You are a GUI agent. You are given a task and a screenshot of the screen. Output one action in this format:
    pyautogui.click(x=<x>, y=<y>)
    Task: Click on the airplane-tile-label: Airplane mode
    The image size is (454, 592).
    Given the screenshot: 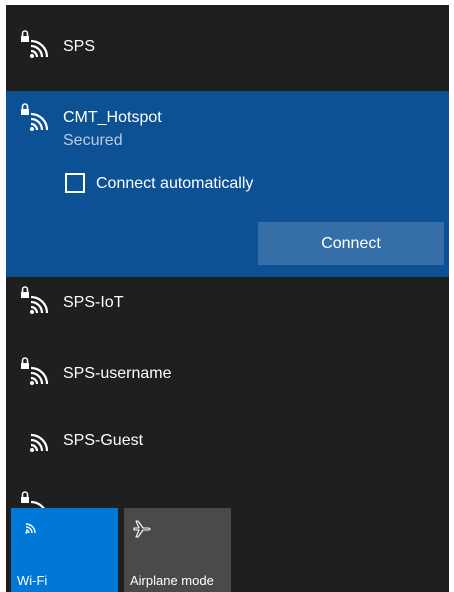 What is the action you would take?
    pyautogui.click(x=172, y=580)
    